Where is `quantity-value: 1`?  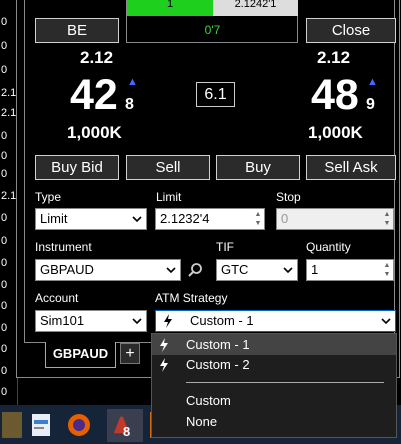
quantity-value: 1 is located at coordinates (315, 269).